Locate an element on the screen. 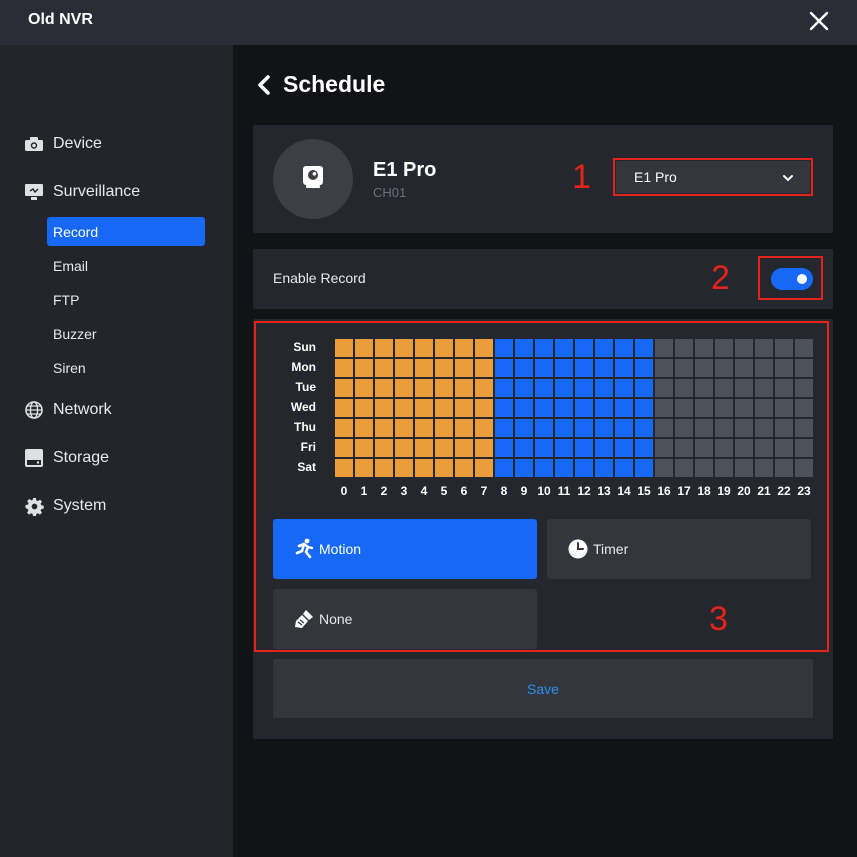 The image size is (857, 857). save-button: Save is located at coordinates (543, 688).